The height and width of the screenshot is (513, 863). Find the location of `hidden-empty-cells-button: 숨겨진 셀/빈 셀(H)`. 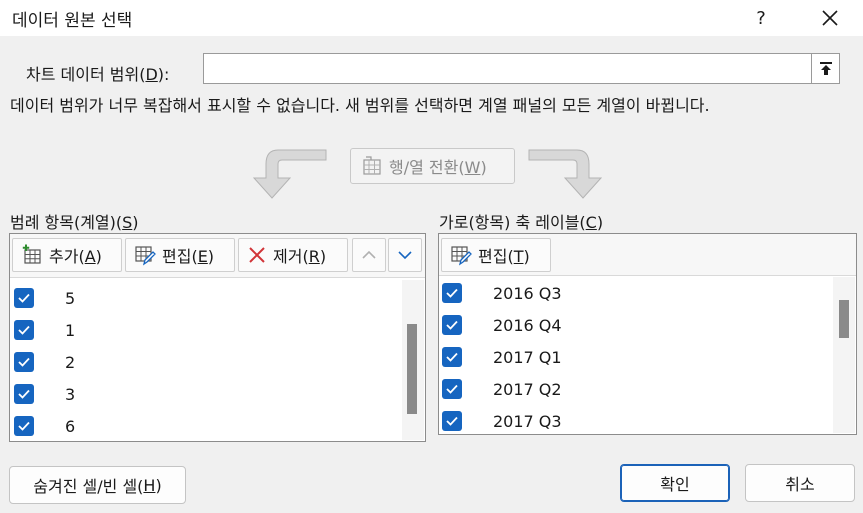

hidden-empty-cells-button: 숨겨진 셀/빈 셀(H) is located at coordinates (97, 485).